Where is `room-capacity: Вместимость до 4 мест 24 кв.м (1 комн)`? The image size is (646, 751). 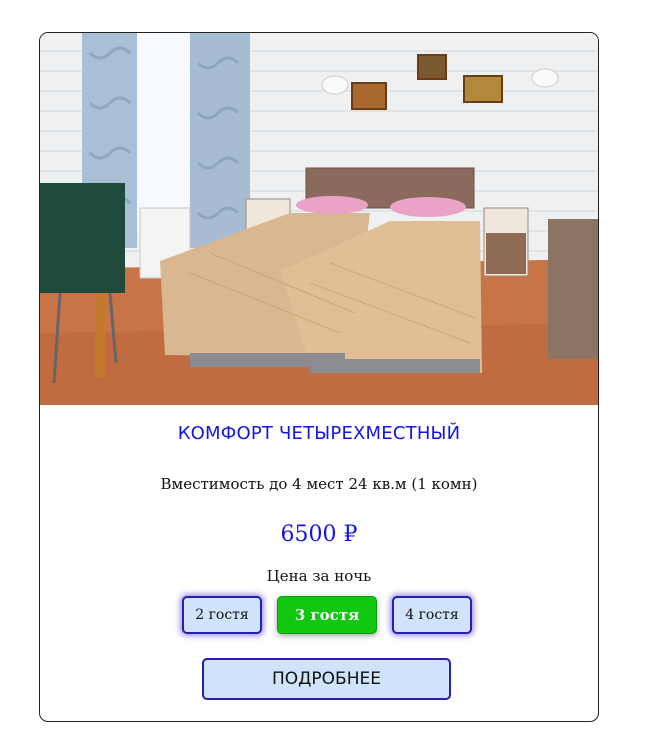
room-capacity: Вместимость до 4 мест 24 кв.м (1 комн) is located at coordinates (319, 484).